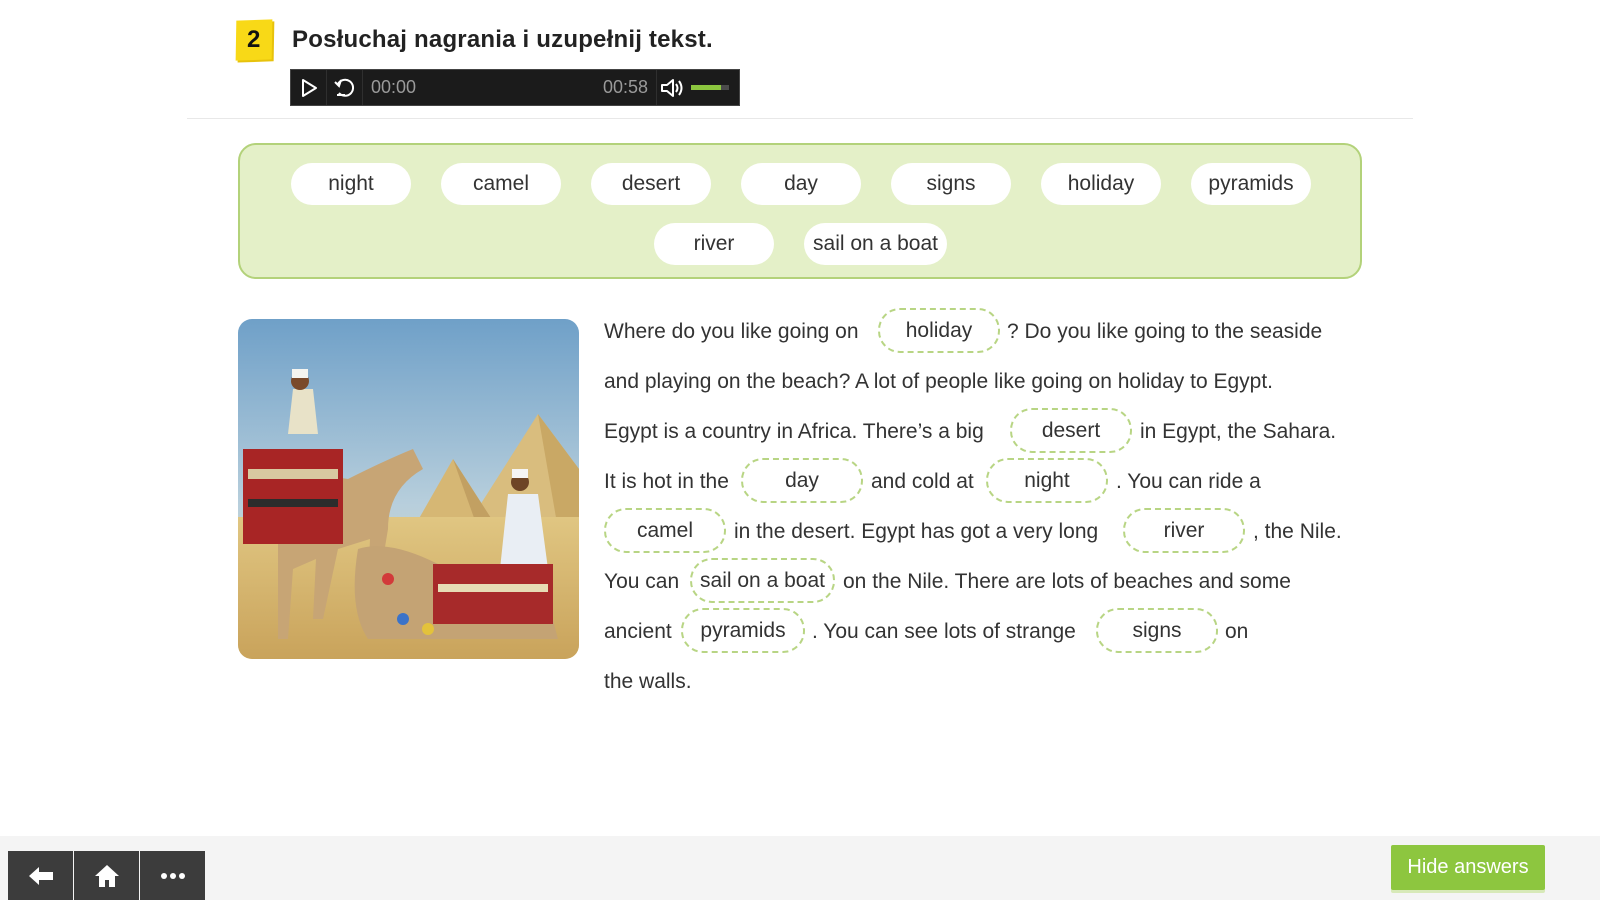 Image resolution: width=1600 pixels, height=900 pixels. What do you see at coordinates (351, 184) in the screenshot?
I see `word-chip-night: night` at bounding box center [351, 184].